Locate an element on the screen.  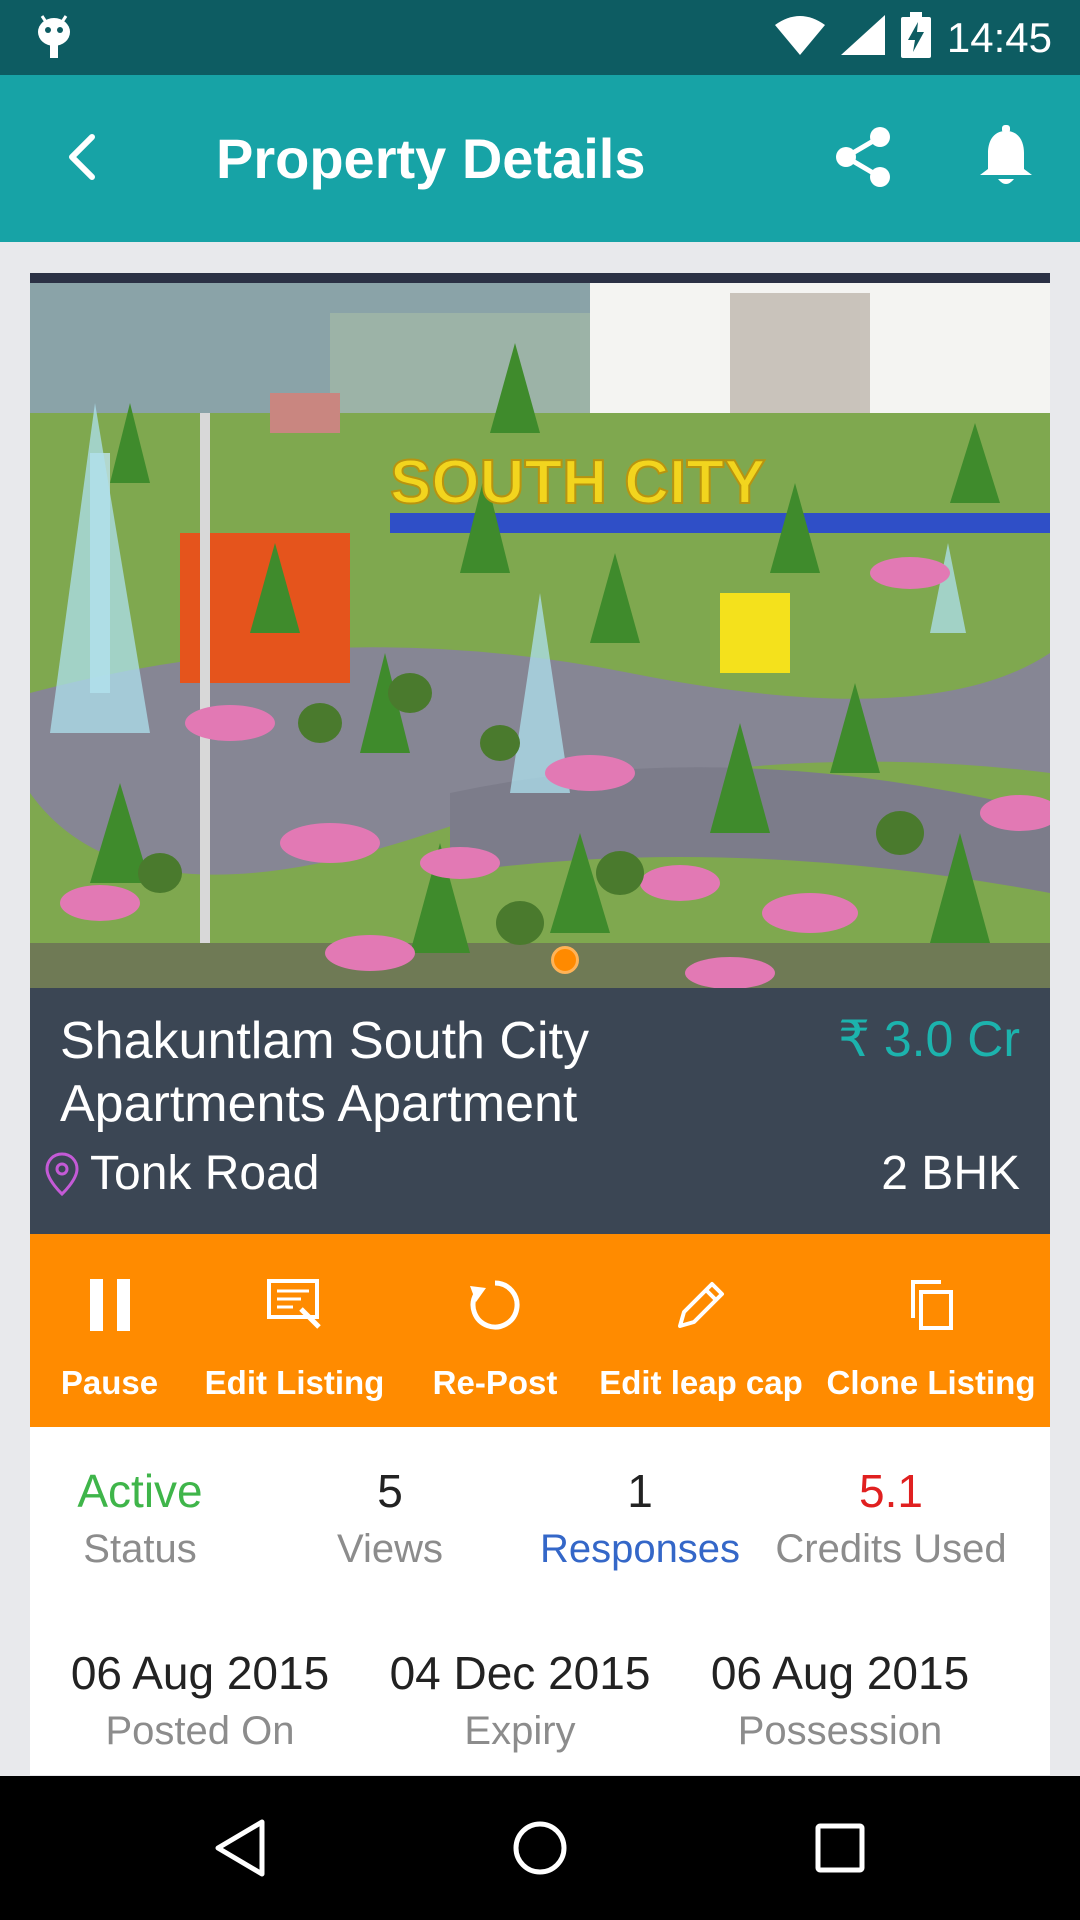
views-label: Views is located at coordinates (390, 1549).